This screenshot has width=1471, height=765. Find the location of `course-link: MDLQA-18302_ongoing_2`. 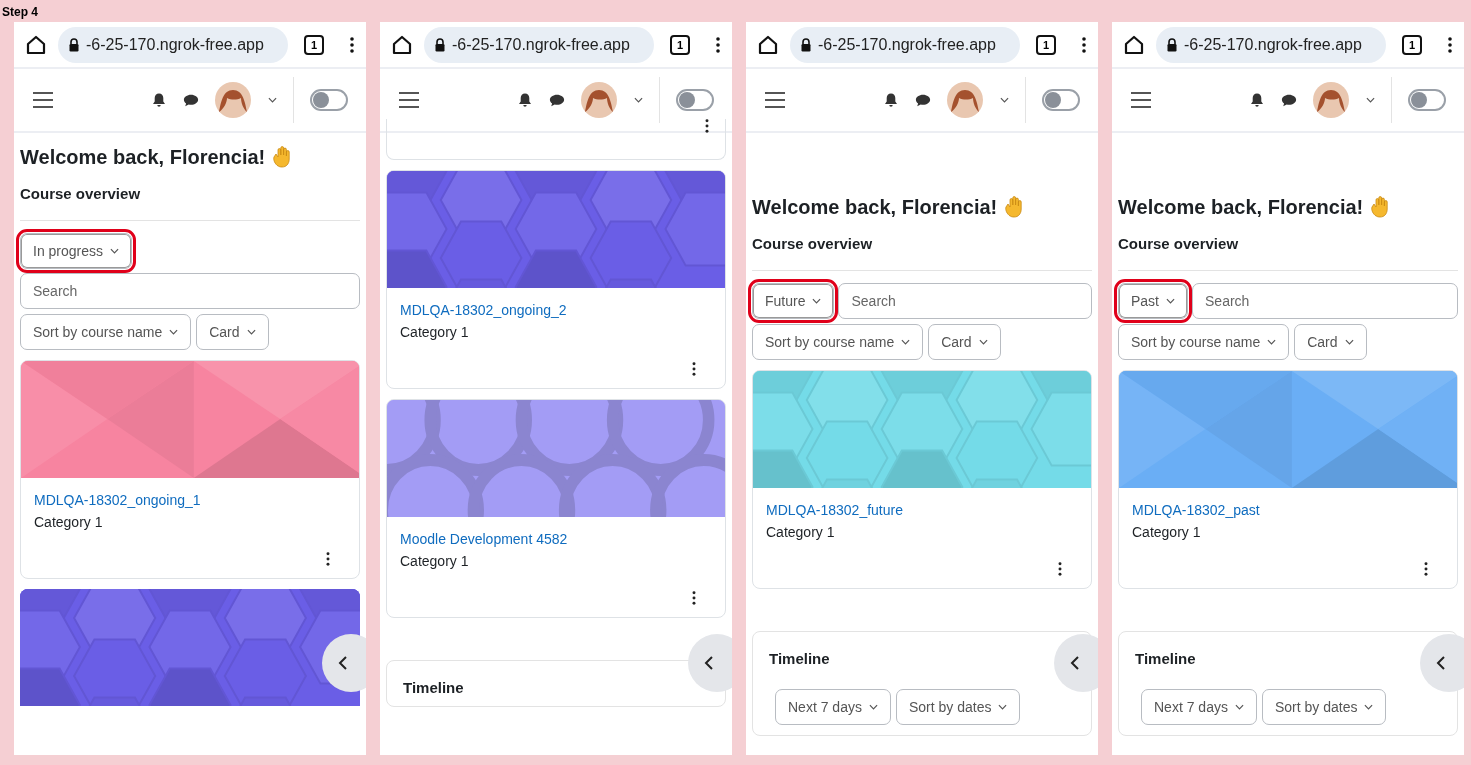

course-link: MDLQA-18302_ongoing_2 is located at coordinates (556, 310).